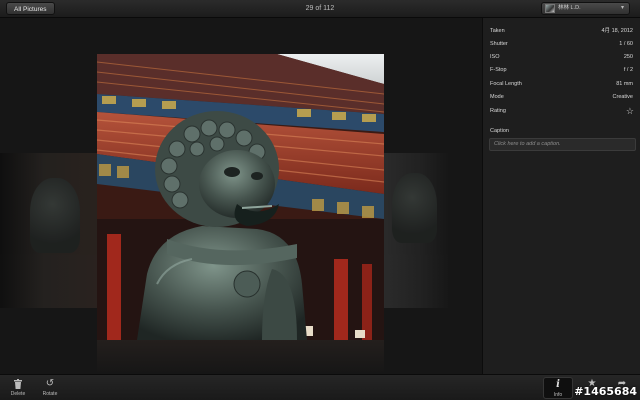  I want to click on info-key: Taken, so click(497, 31).